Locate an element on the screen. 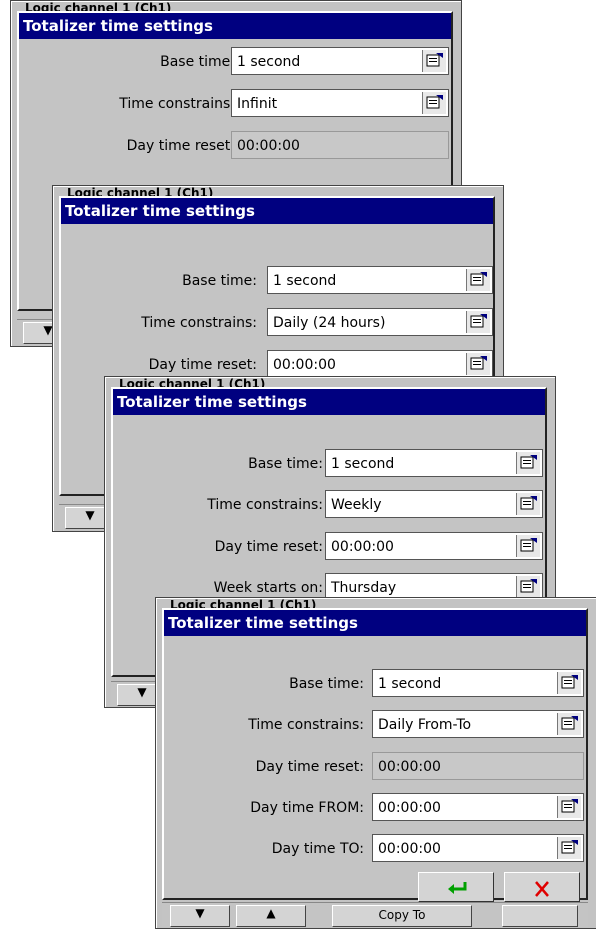  bottom-nav-bar: ▼ ▲ Copy To is located at coordinates (375, 914).